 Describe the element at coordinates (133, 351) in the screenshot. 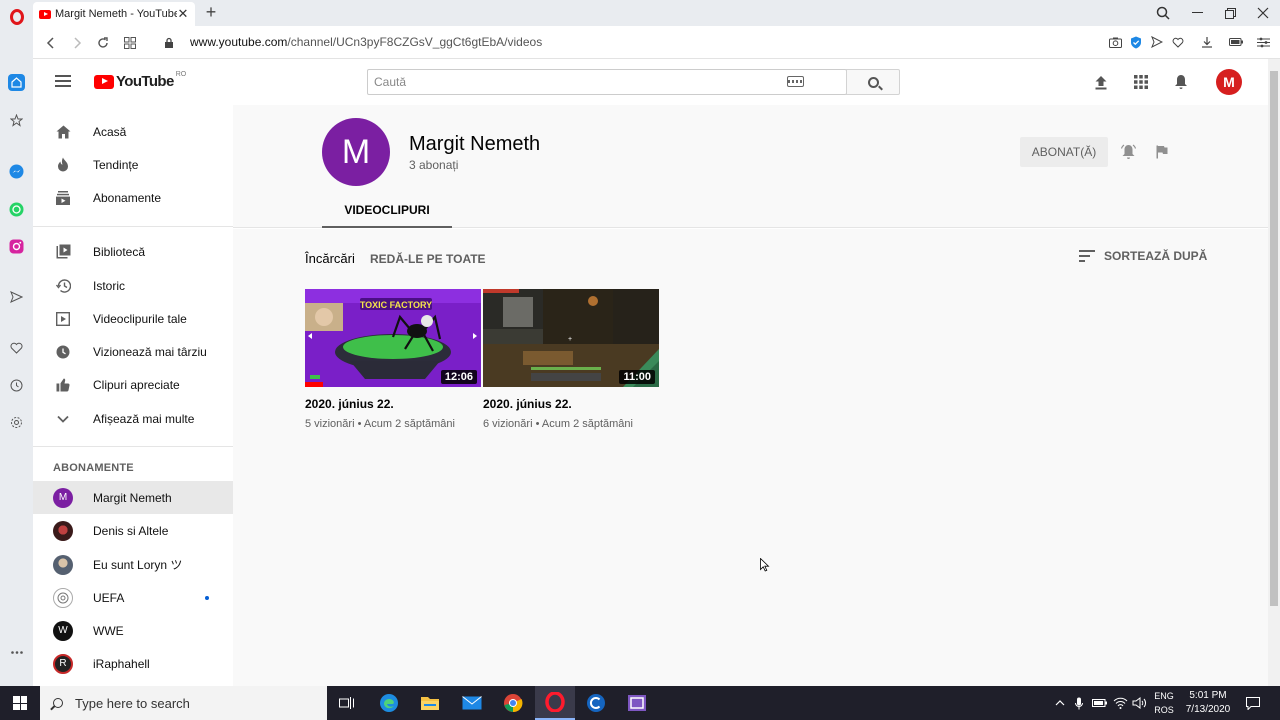

I see `sidebar-item-watch-later: Vizionează mai târziu` at that location.